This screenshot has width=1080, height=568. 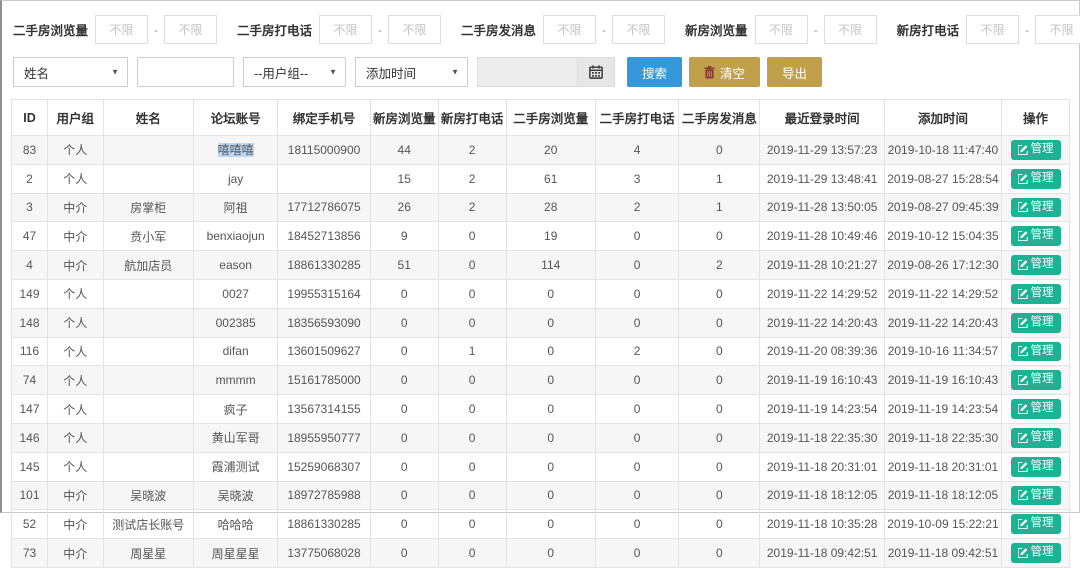 What do you see at coordinates (404, 236) in the screenshot?
I see `table-cell: 9` at bounding box center [404, 236].